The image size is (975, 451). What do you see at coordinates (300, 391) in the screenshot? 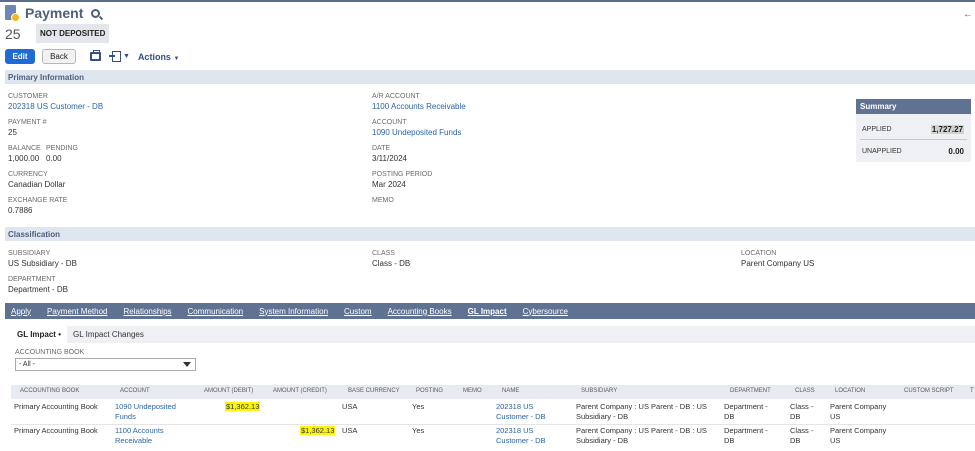
I see `col-amount-credit: AMOUNT (CREDIT)` at bounding box center [300, 391].